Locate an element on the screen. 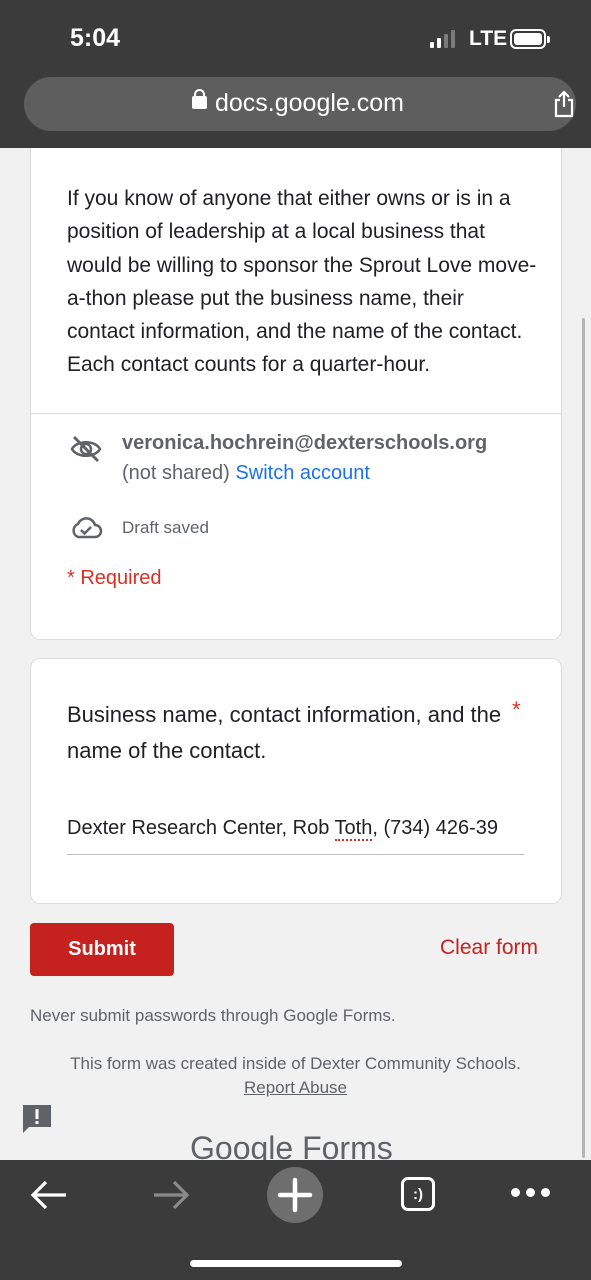 This screenshot has height=1280, width=591. status-time: 5:04 is located at coordinates (95, 38).